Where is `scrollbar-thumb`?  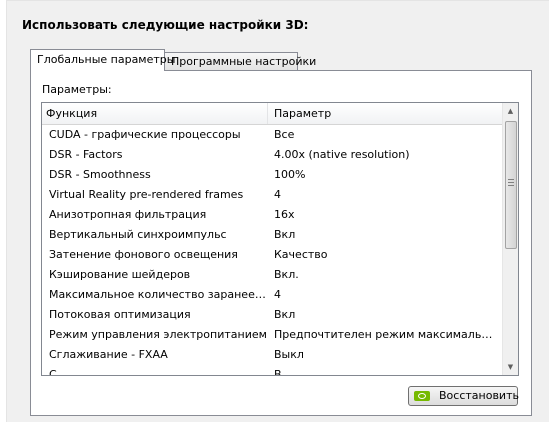
scrollbar-thumb is located at coordinates (511, 185).